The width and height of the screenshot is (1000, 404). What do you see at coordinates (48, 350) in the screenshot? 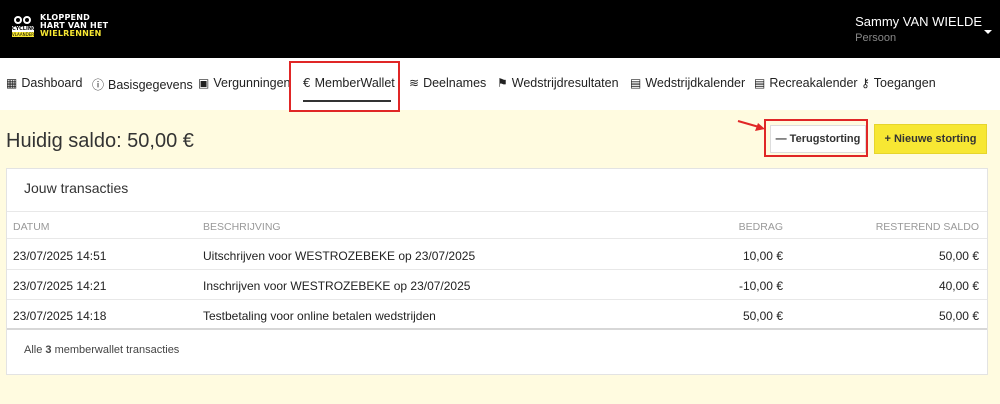
I see `footer-count: 3` at bounding box center [48, 350].